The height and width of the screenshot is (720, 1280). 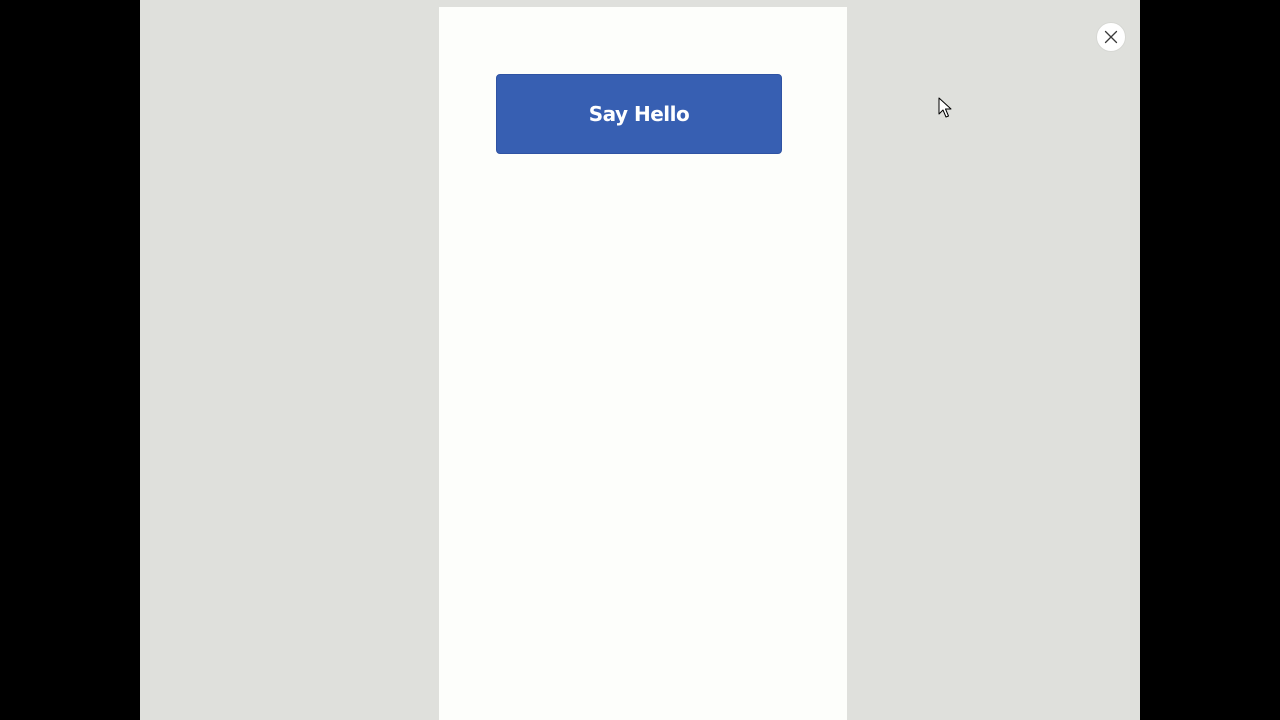 What do you see at coordinates (639, 114) in the screenshot?
I see `say-hello-button: Say Hello` at bounding box center [639, 114].